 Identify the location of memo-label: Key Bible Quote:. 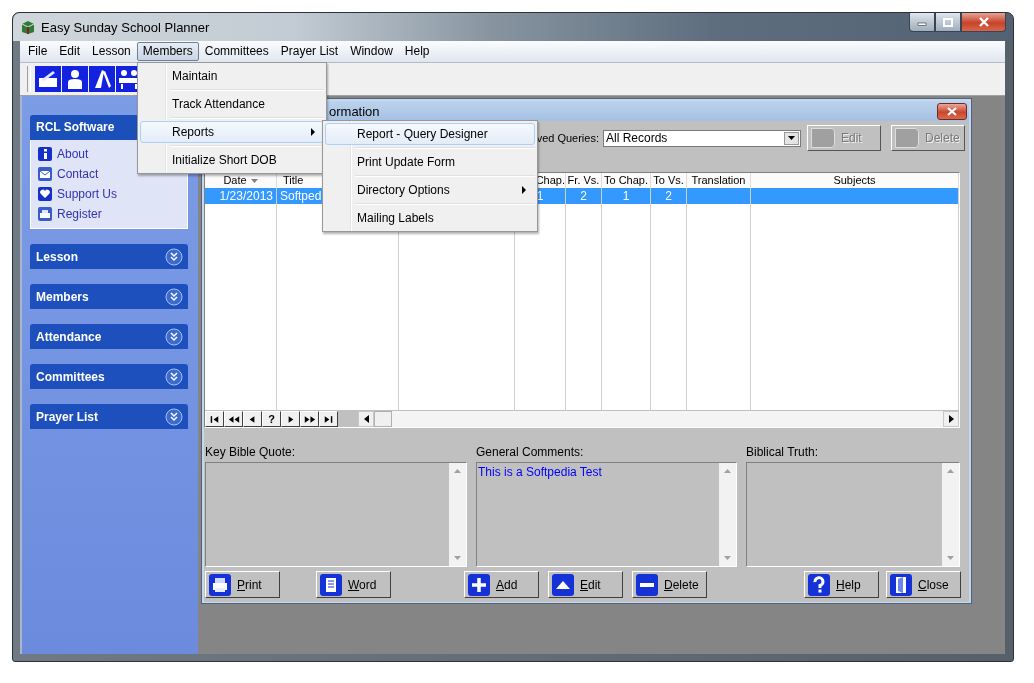
(251, 452).